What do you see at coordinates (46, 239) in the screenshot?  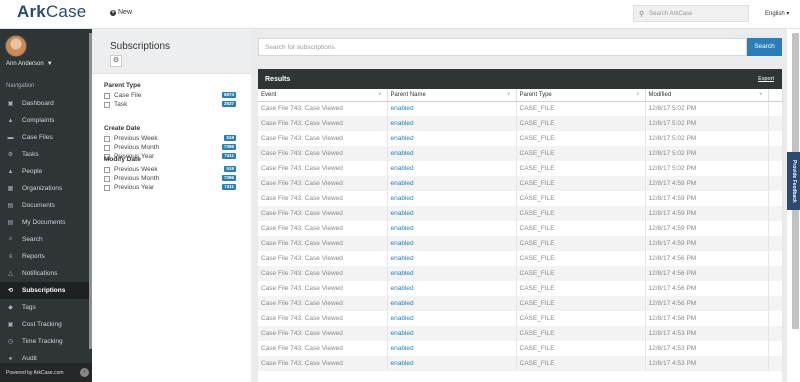 I see `sidebar-item-search: ⌕ Search` at bounding box center [46, 239].